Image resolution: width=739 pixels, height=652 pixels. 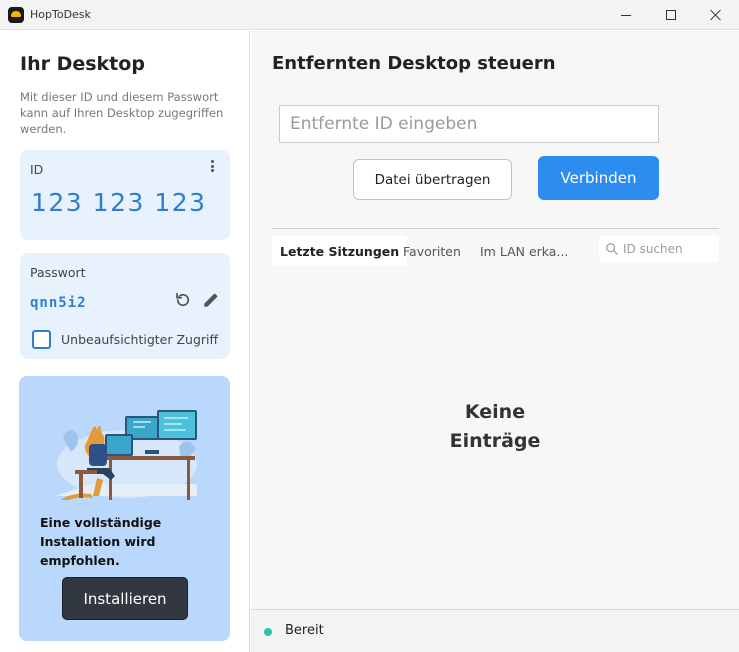 I want to click on id-label: ID, so click(x=37, y=169).